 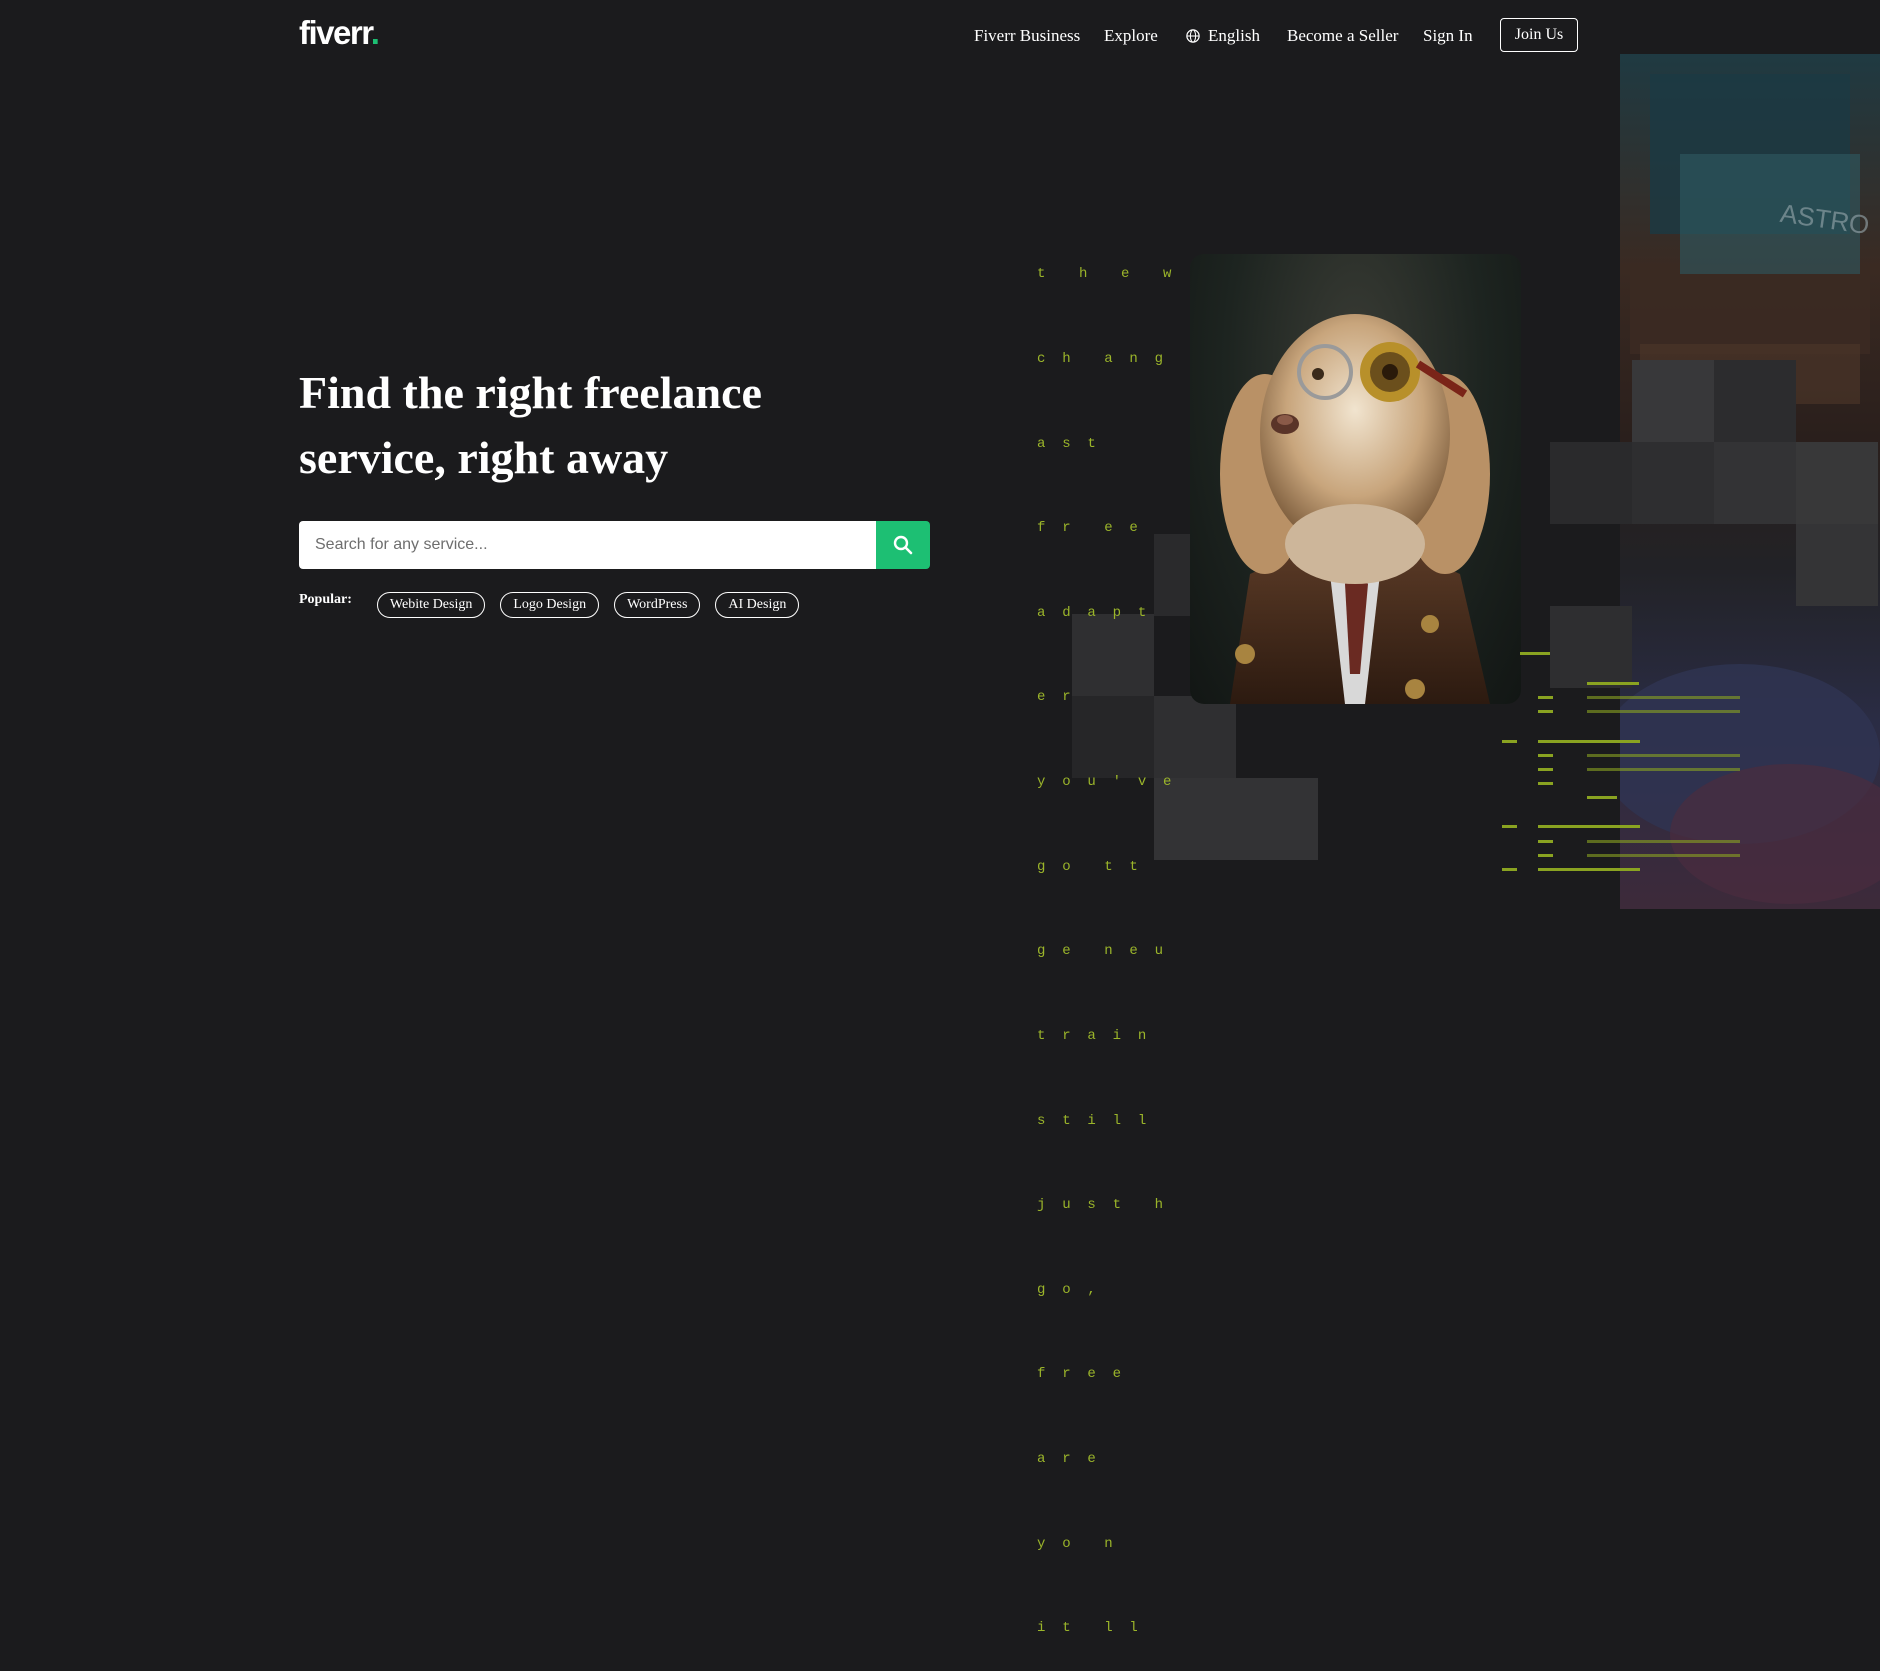 I want to click on search-input, so click(x=587, y=545).